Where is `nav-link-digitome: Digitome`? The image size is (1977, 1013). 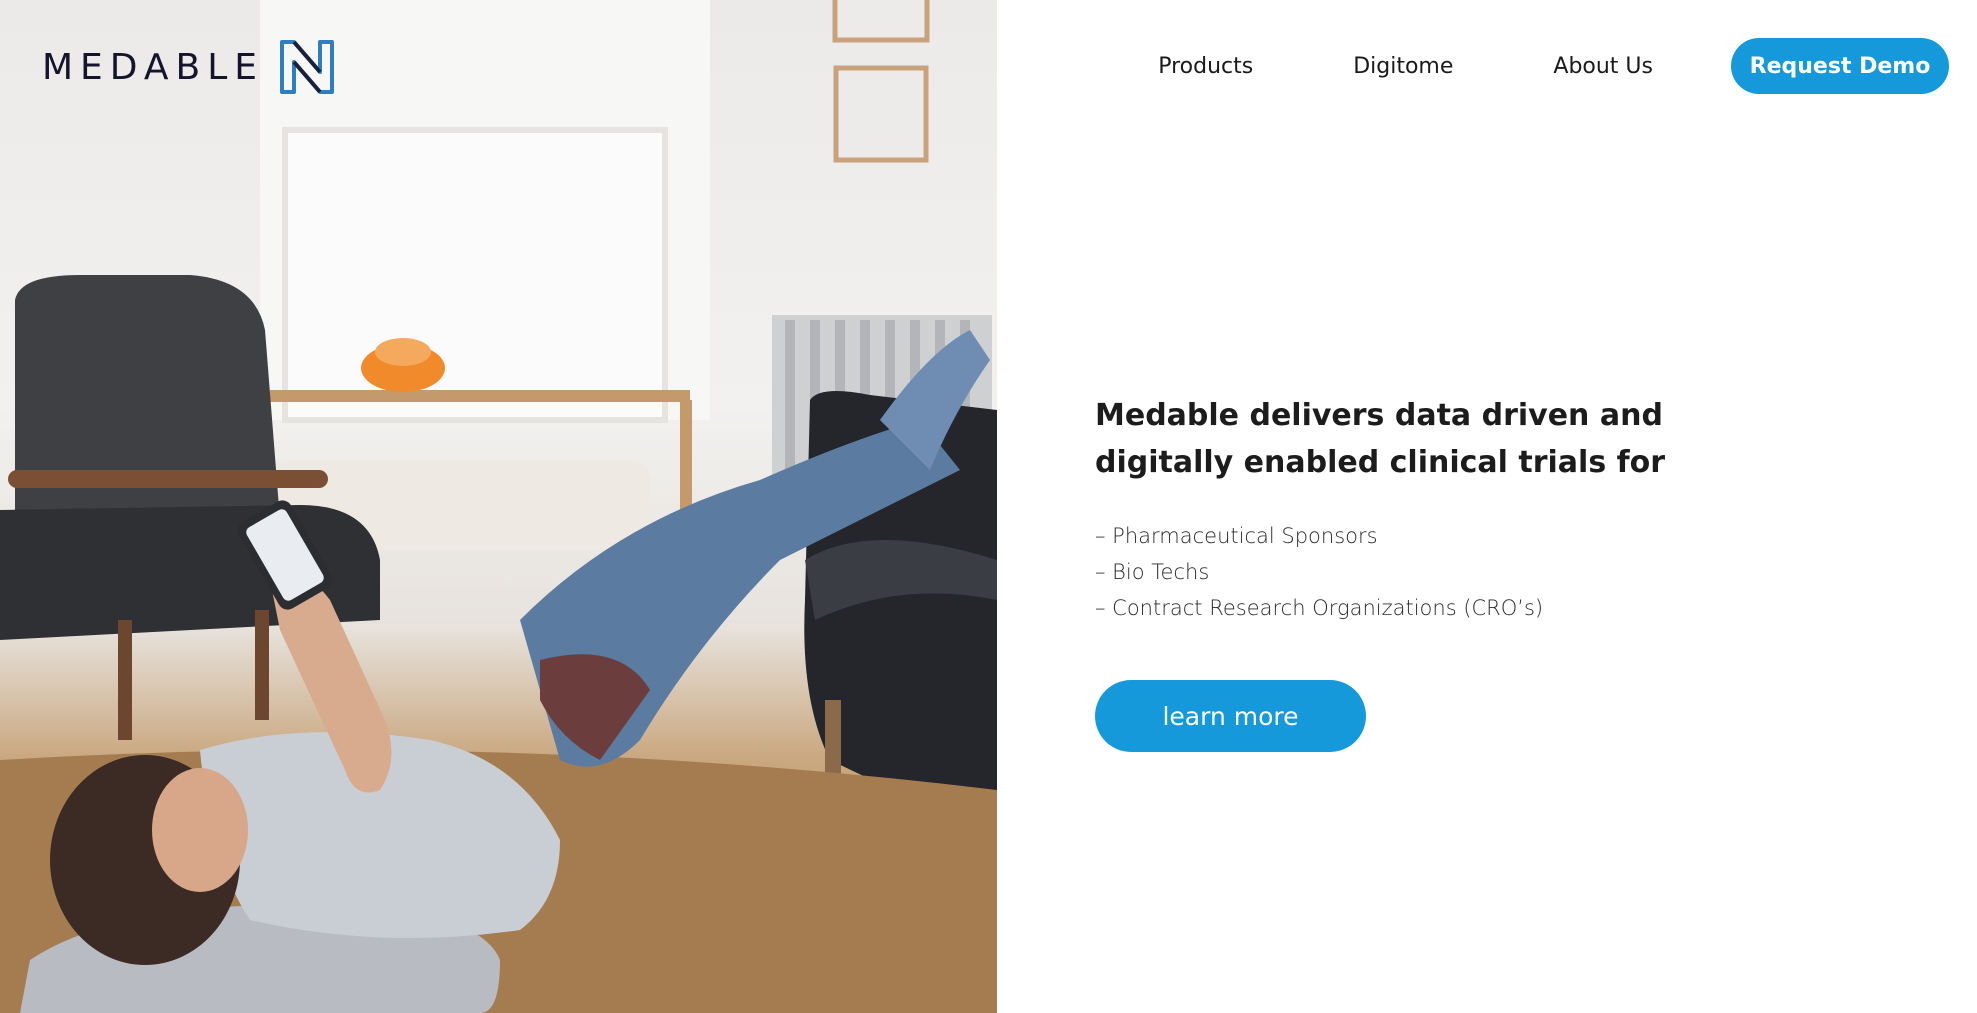 nav-link-digitome: Digitome is located at coordinates (1403, 66).